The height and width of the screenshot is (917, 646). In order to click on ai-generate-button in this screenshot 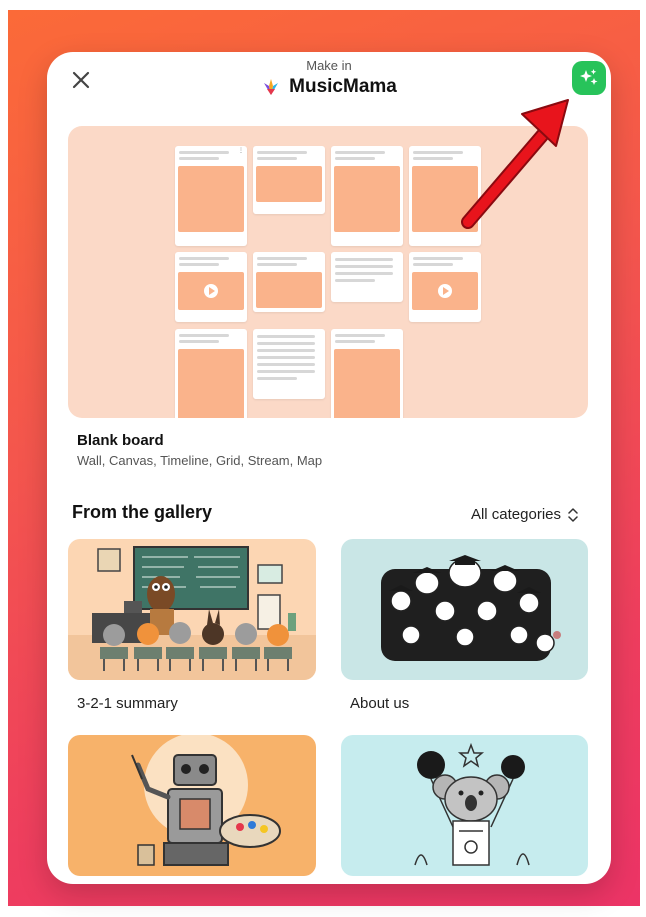, I will do `click(589, 78)`.